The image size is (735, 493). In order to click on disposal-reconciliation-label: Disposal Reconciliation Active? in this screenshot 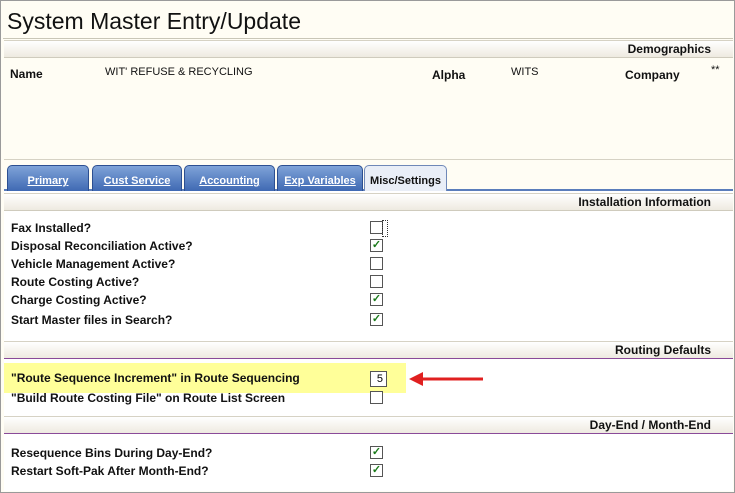, I will do `click(102, 246)`.